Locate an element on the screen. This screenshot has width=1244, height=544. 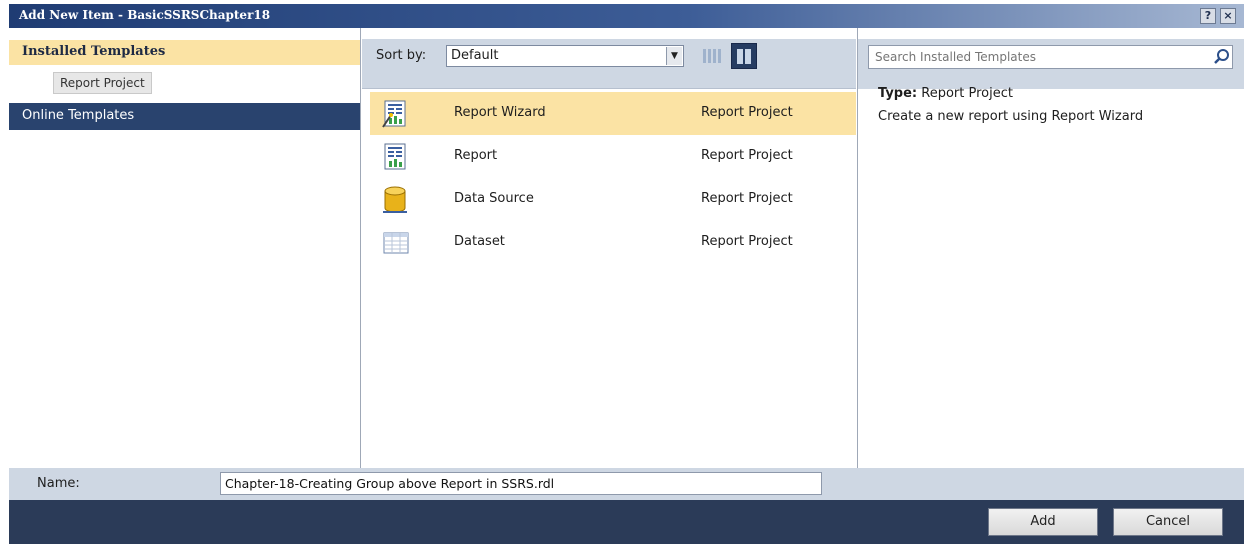
dialog-footer: Add Cancel is located at coordinates (626, 522).